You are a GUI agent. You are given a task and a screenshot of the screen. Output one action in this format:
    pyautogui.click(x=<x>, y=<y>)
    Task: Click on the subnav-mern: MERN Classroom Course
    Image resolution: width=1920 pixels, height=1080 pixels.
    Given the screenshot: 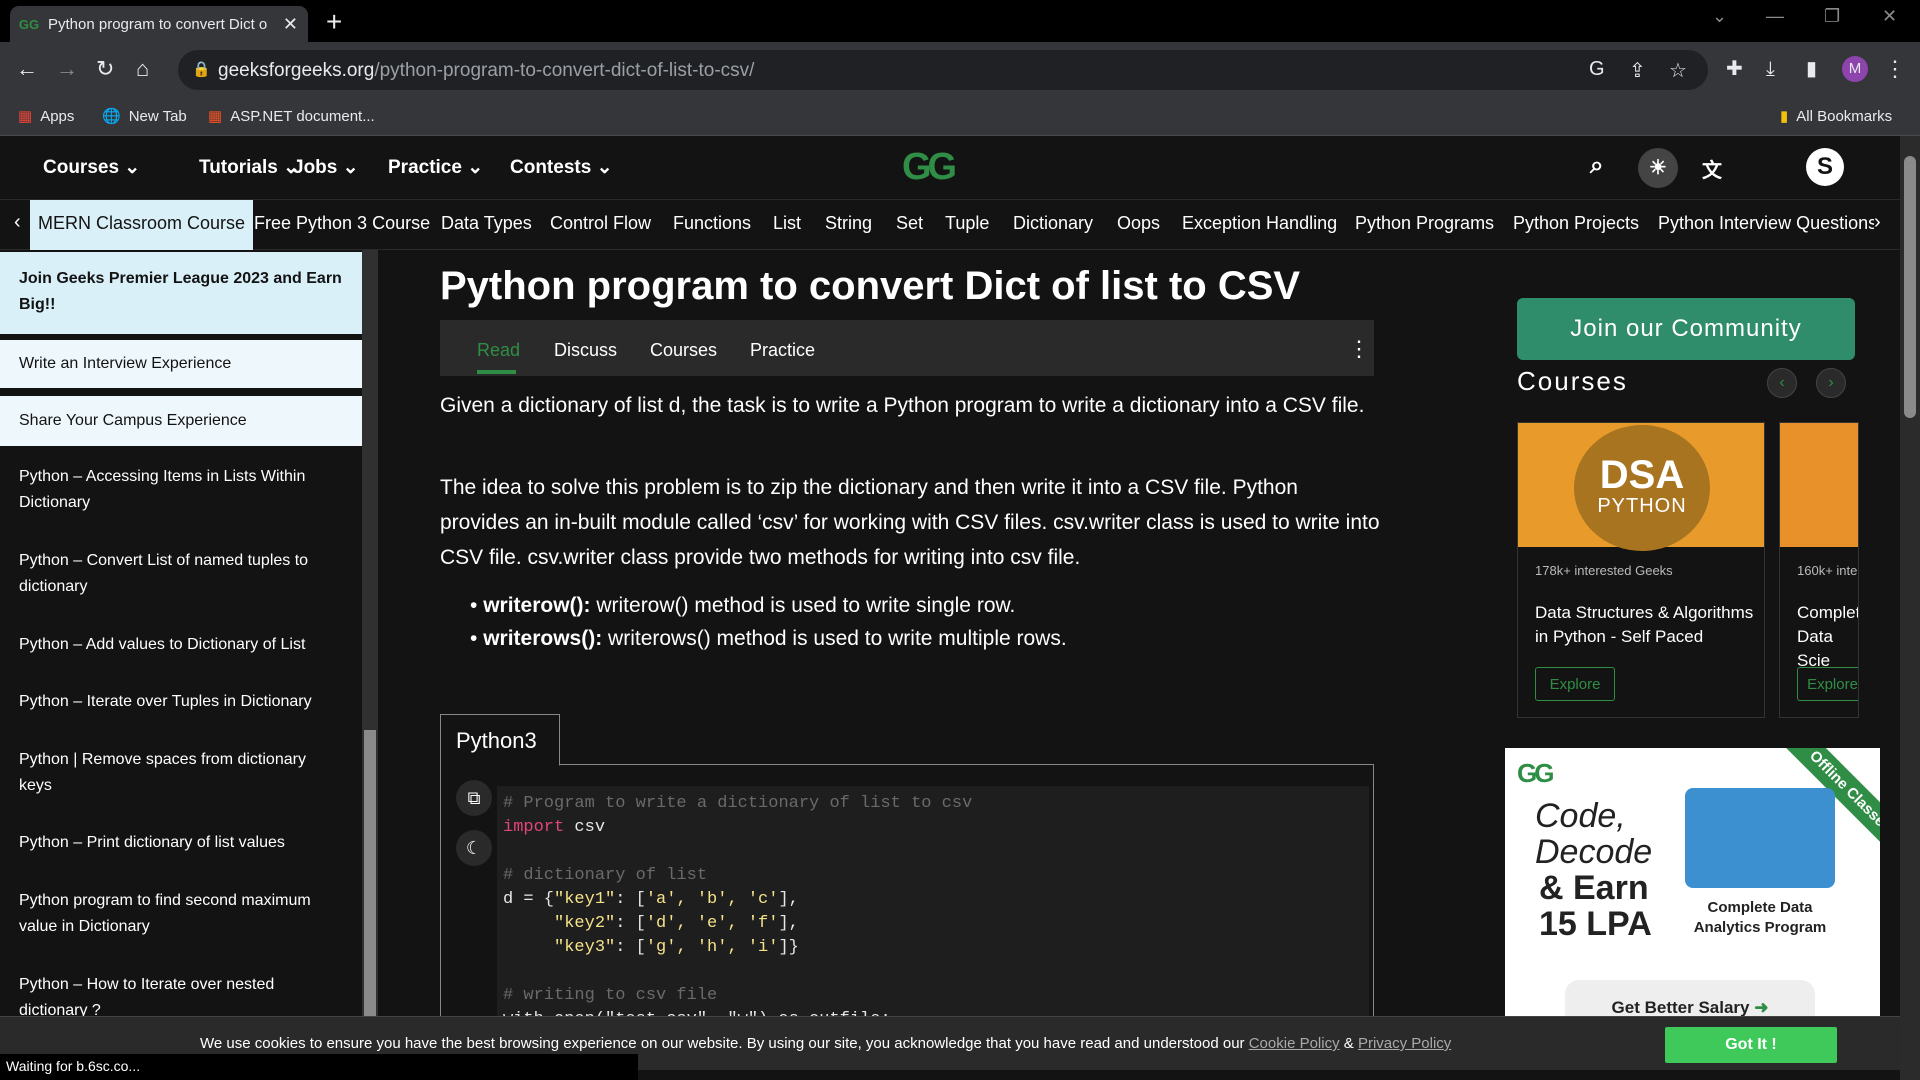 What is the action you would take?
    pyautogui.click(x=142, y=225)
    